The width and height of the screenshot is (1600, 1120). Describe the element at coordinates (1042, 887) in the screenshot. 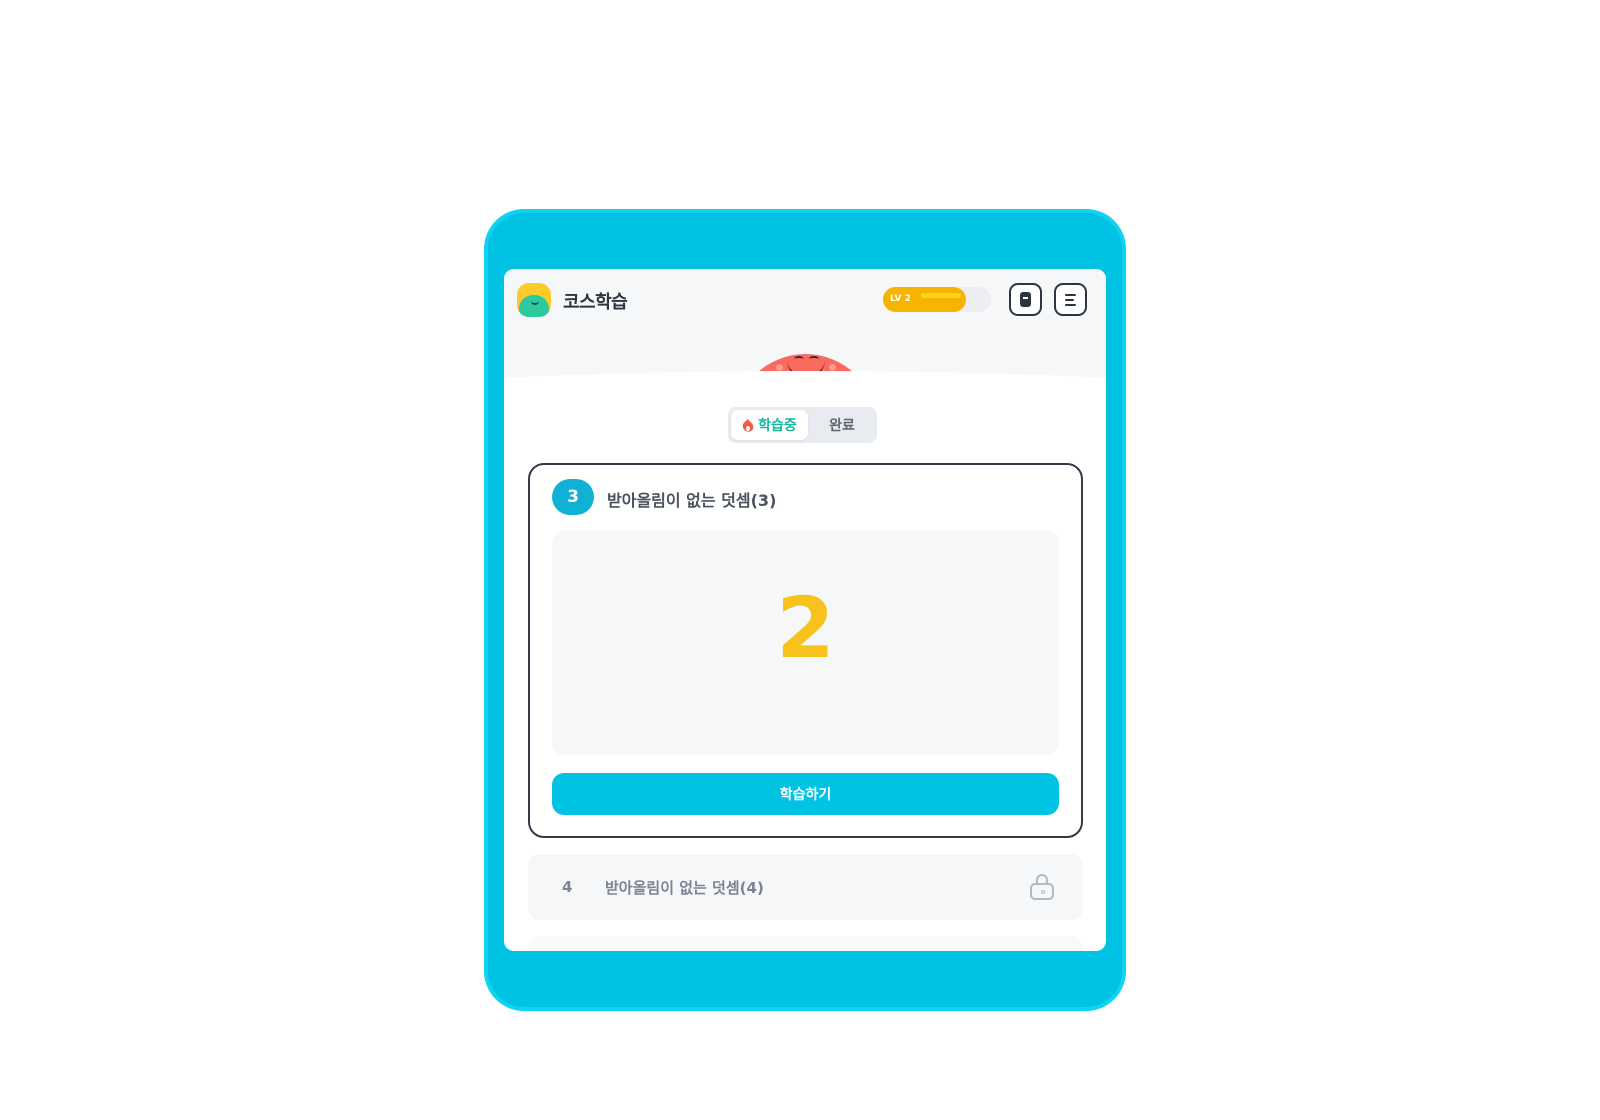

I see `lock-icon` at that location.